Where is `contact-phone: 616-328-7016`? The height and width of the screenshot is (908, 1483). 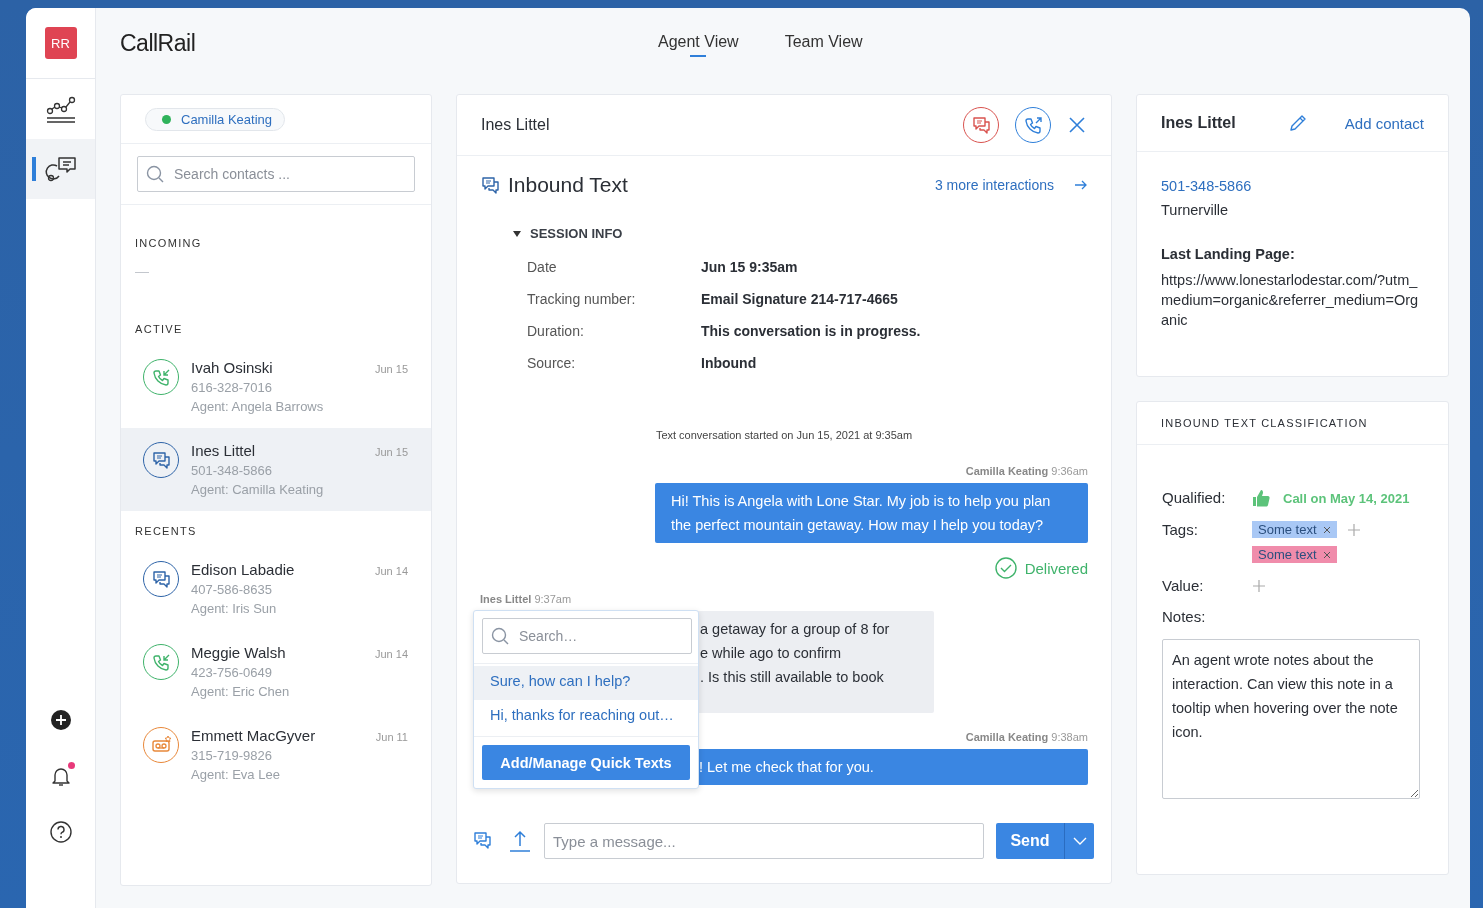
contact-phone: 616-328-7016 is located at coordinates (232, 387).